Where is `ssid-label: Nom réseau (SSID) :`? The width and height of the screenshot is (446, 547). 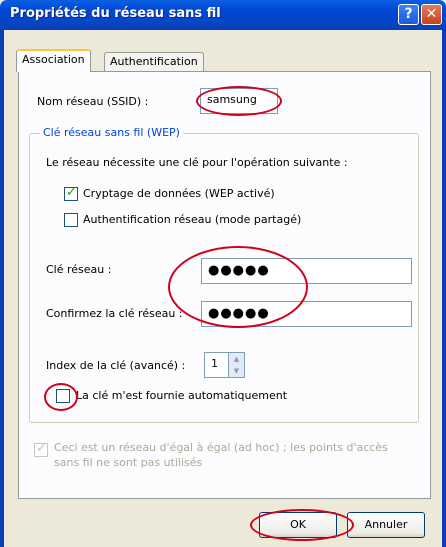
ssid-label: Nom réseau (SSID) : is located at coordinates (93, 101).